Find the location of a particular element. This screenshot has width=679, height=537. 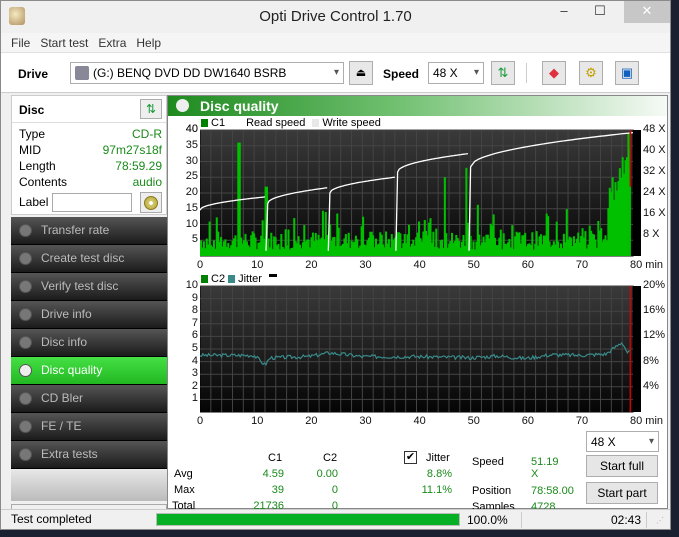

y-tick-label: 1 is located at coordinates (194, 398).